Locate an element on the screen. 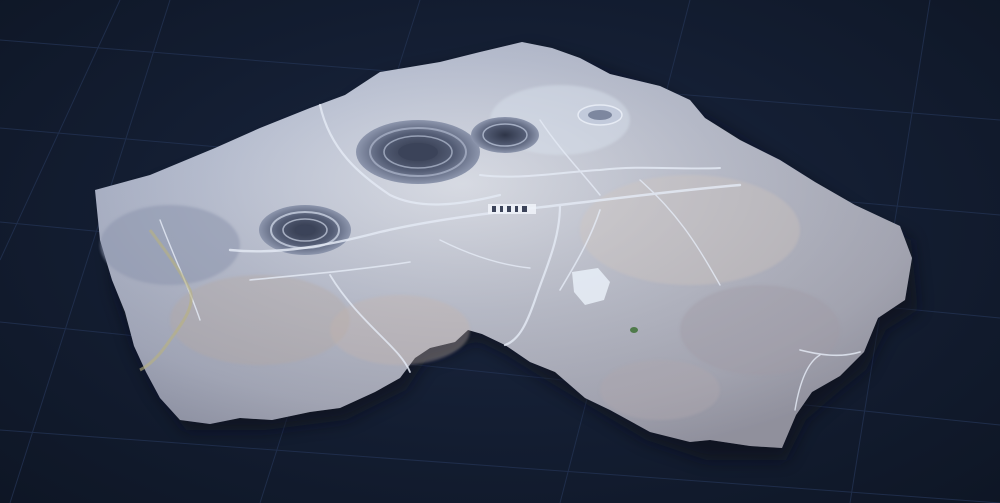 The width and height of the screenshot is (1000, 503). open-pit-north is located at coordinates (418, 152).